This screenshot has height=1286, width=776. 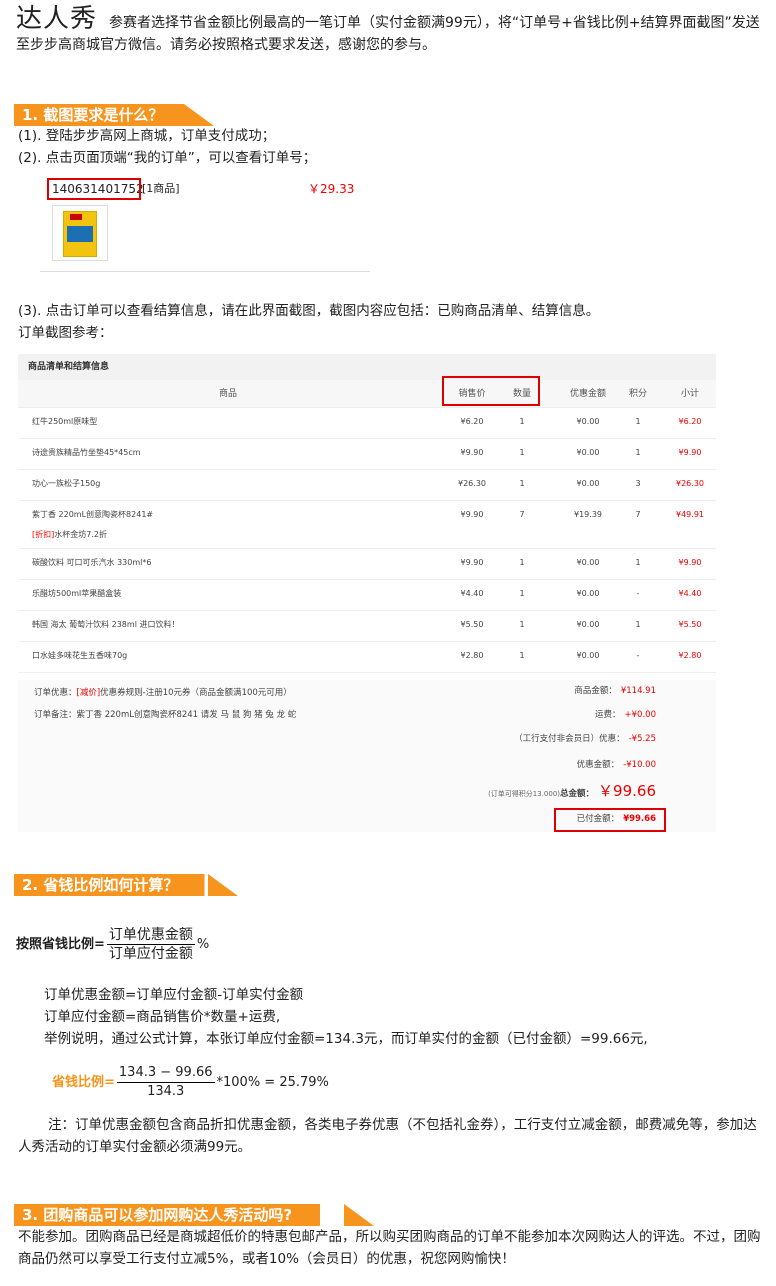 I want to click on table-row: 红牛250ml原味型 ¥6.20 1 ¥0.00 1 ¥6.20, so click(x=367, y=423).